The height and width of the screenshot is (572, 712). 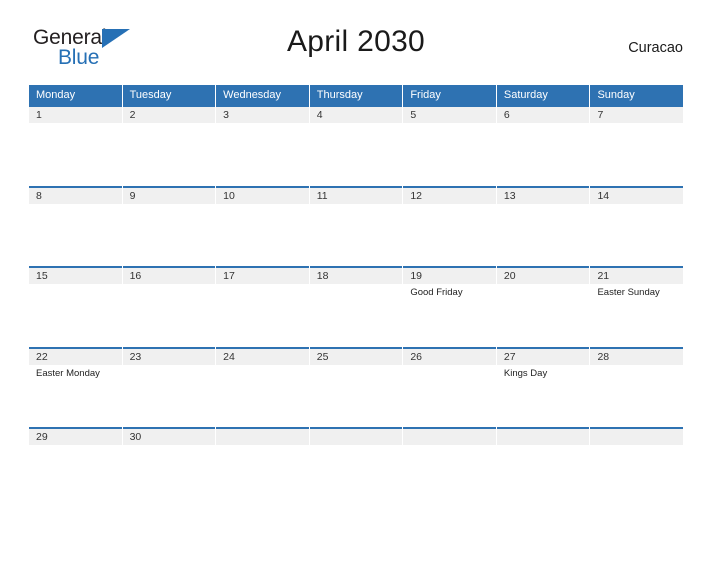 I want to click on calendar-day-cell: 29, so click(x=75, y=447).